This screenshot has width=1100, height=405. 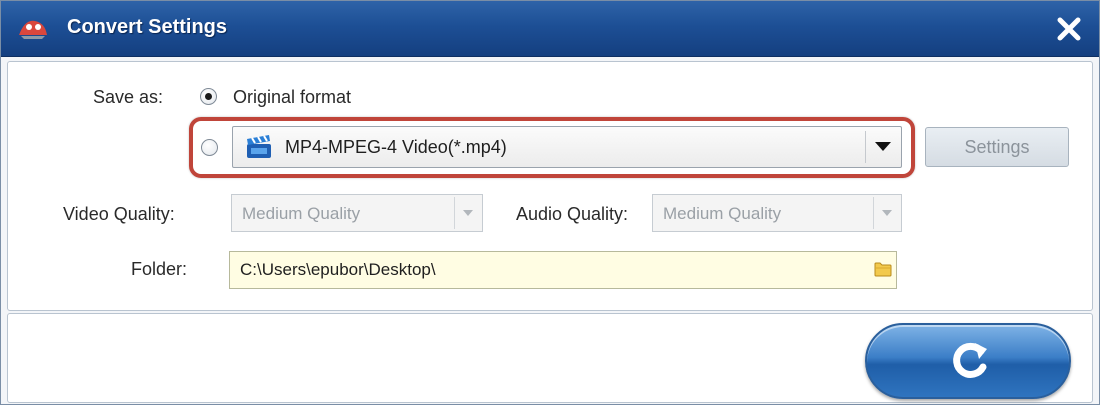 I want to click on folder-icon, so click(x=883, y=269).